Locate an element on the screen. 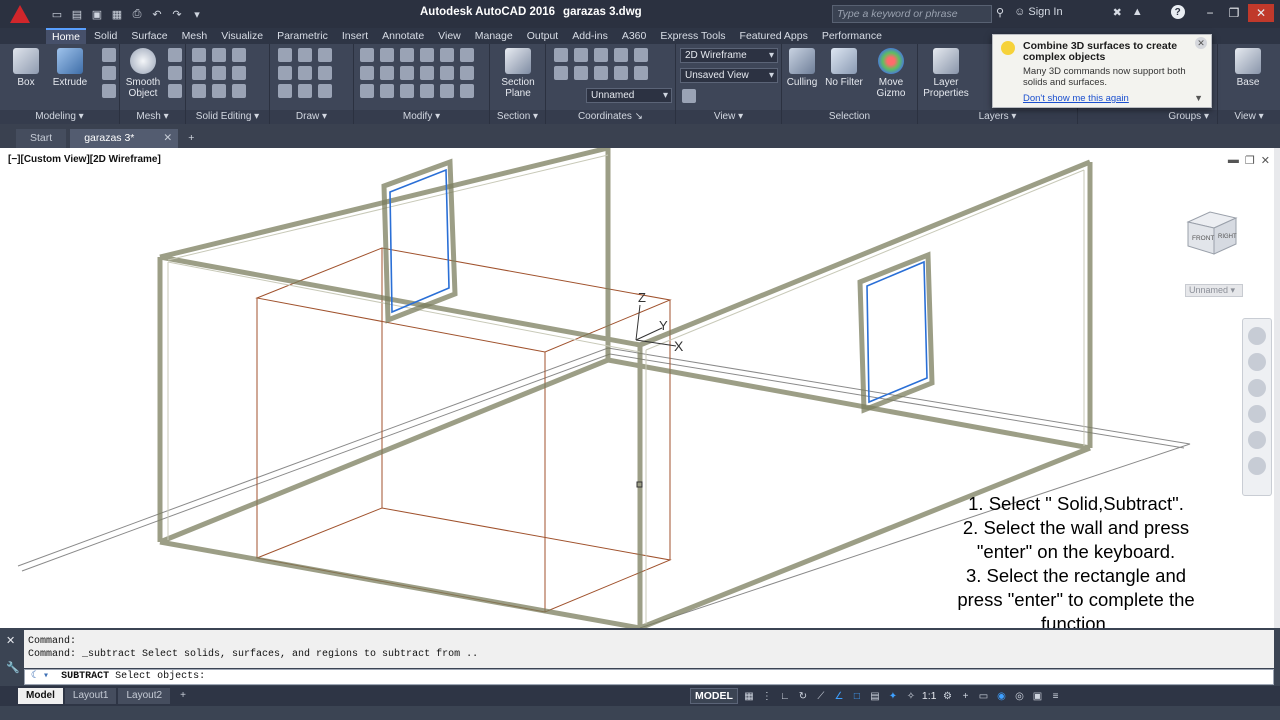  scale-icon is located at coordinates (387, 73).